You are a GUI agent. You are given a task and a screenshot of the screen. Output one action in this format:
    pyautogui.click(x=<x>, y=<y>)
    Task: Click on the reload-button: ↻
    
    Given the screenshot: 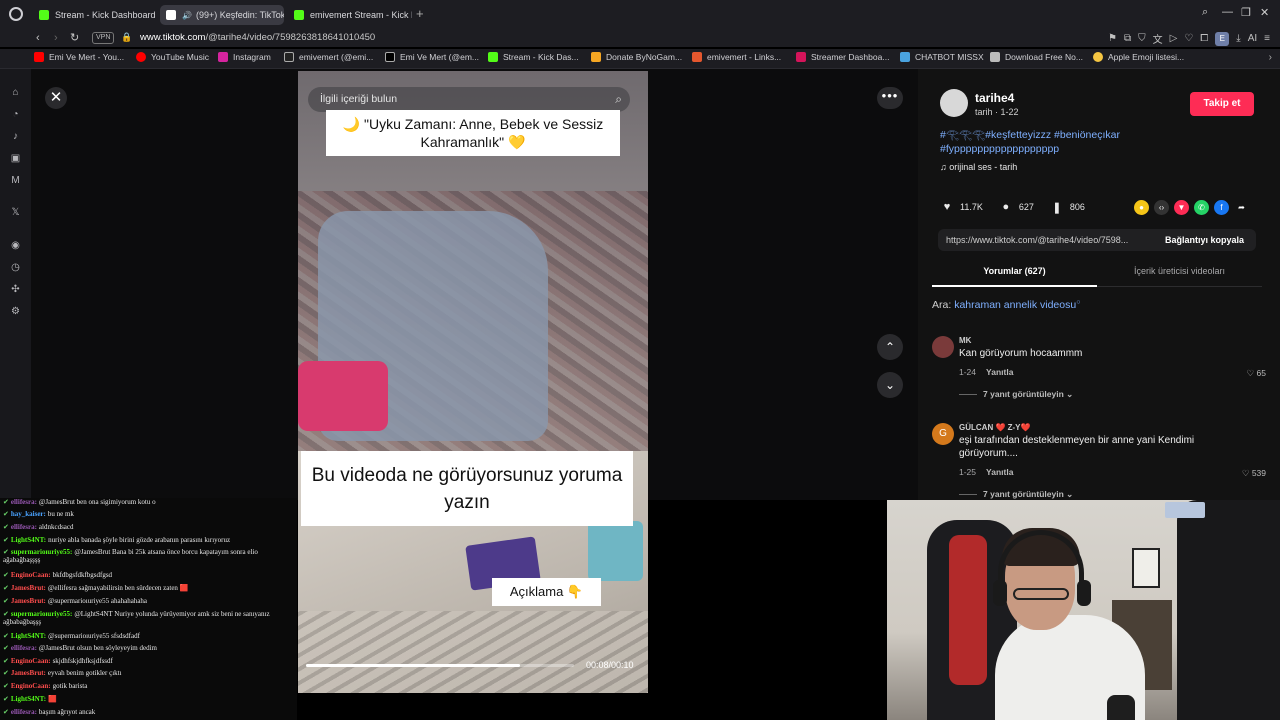 What is the action you would take?
    pyautogui.click(x=74, y=38)
    